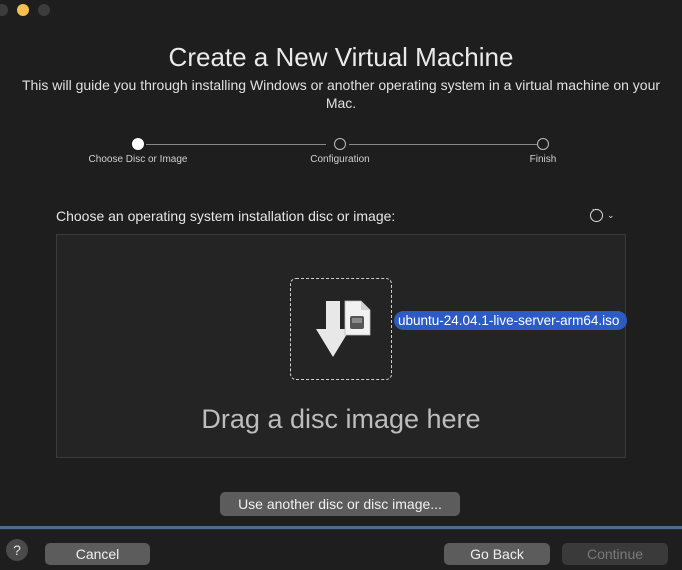 This screenshot has height=570, width=682. Describe the element at coordinates (138, 159) in the screenshot. I see `step-label-choose-disc: Choose Disc or Image` at that location.